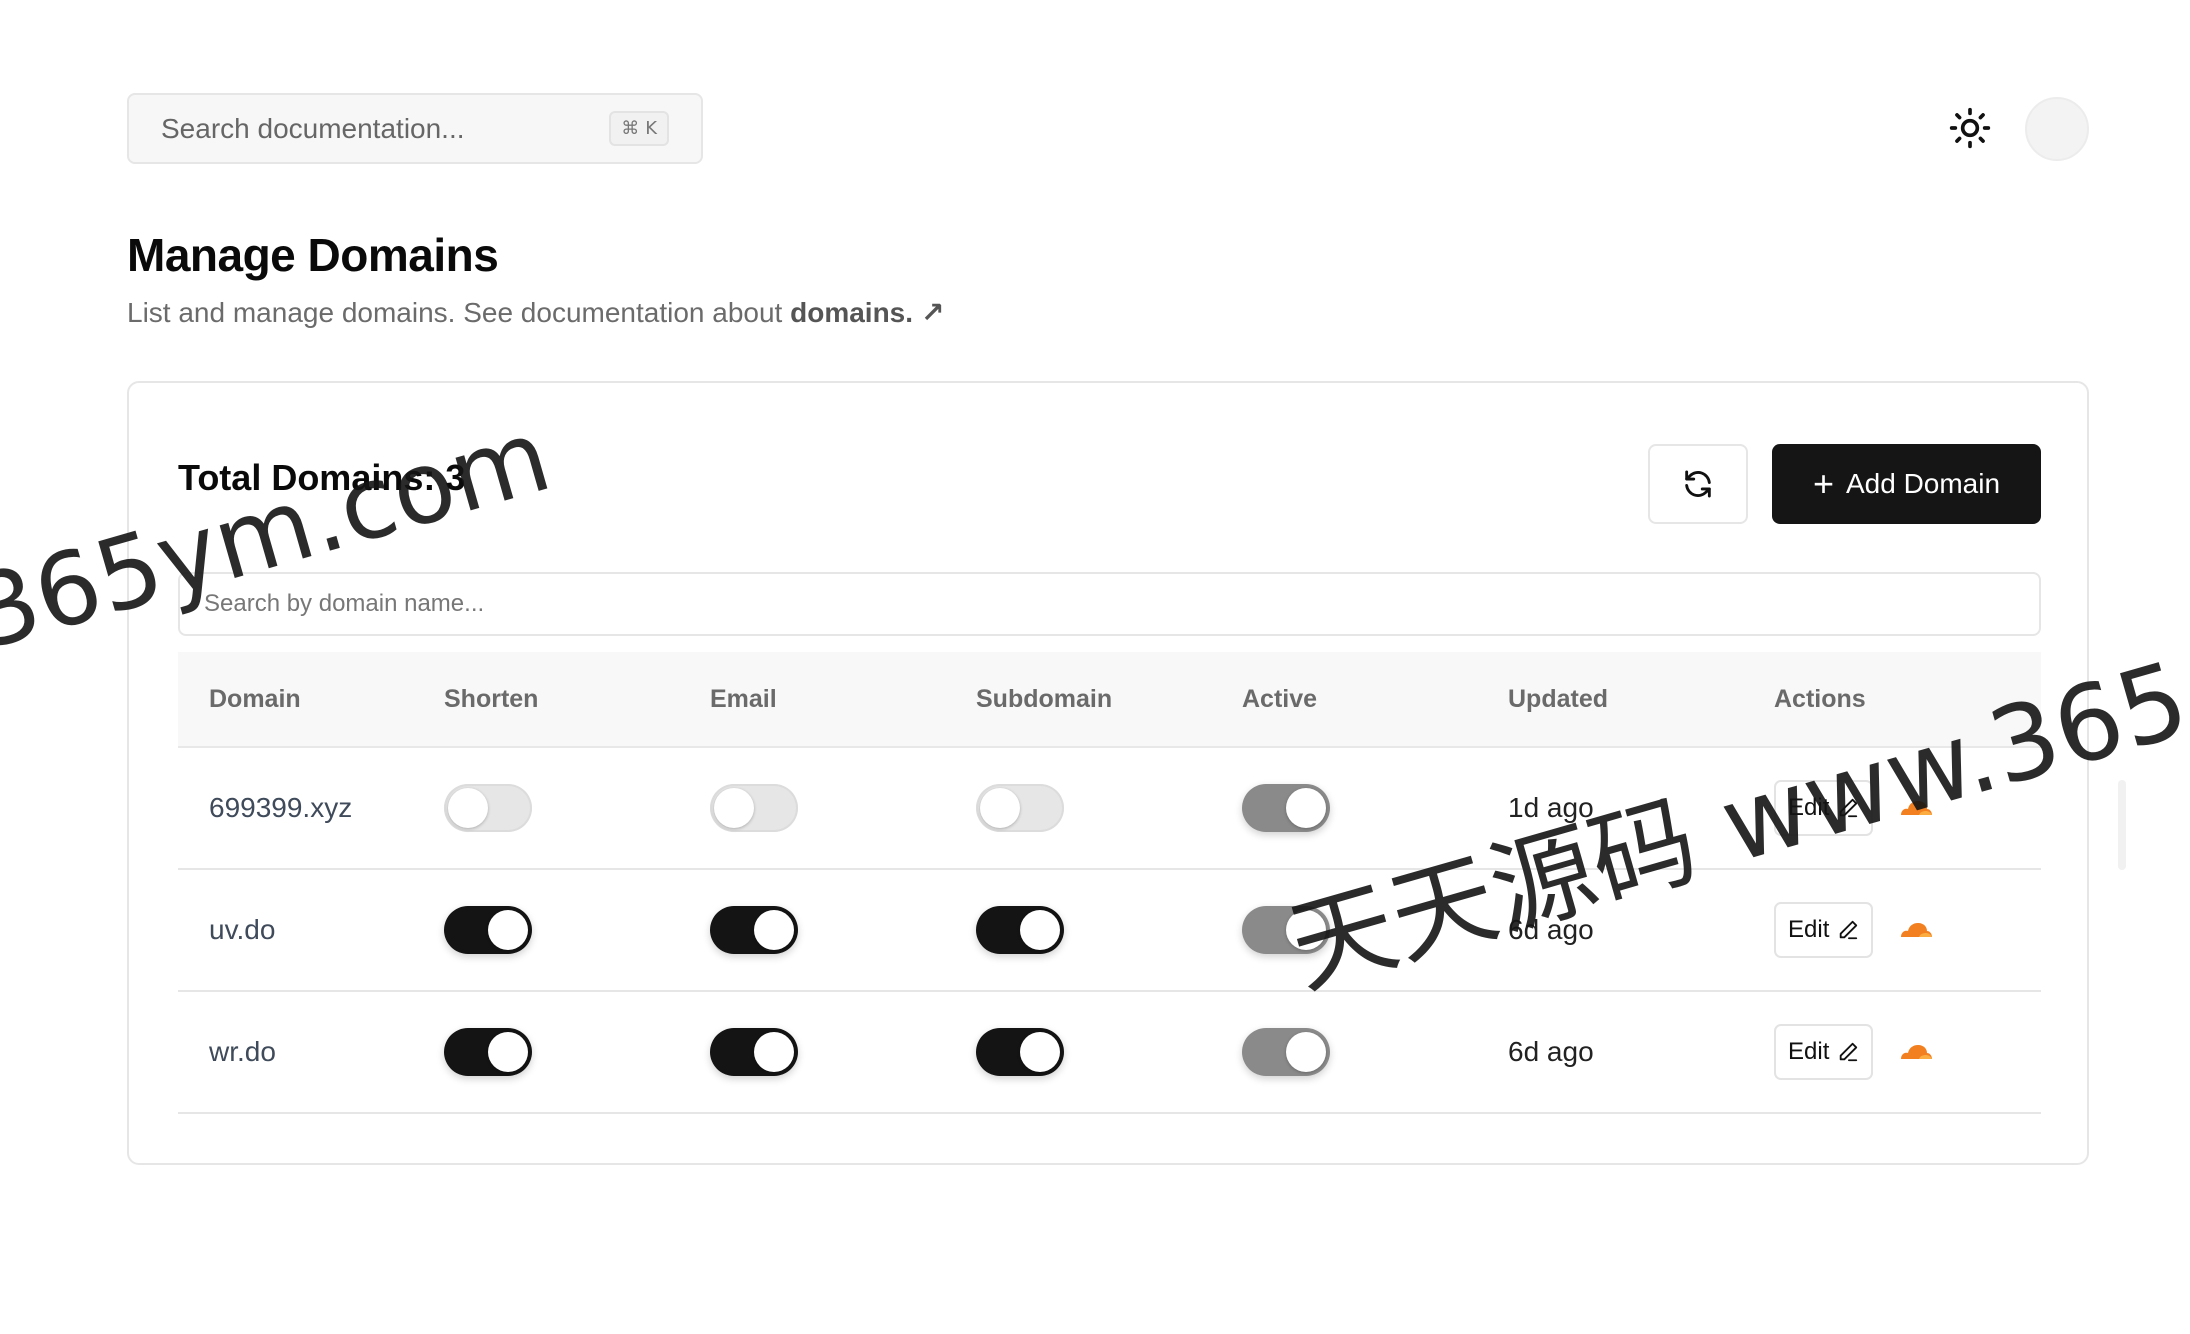 The image size is (2190, 1334). I want to click on domain-link: wr.do, so click(242, 1051).